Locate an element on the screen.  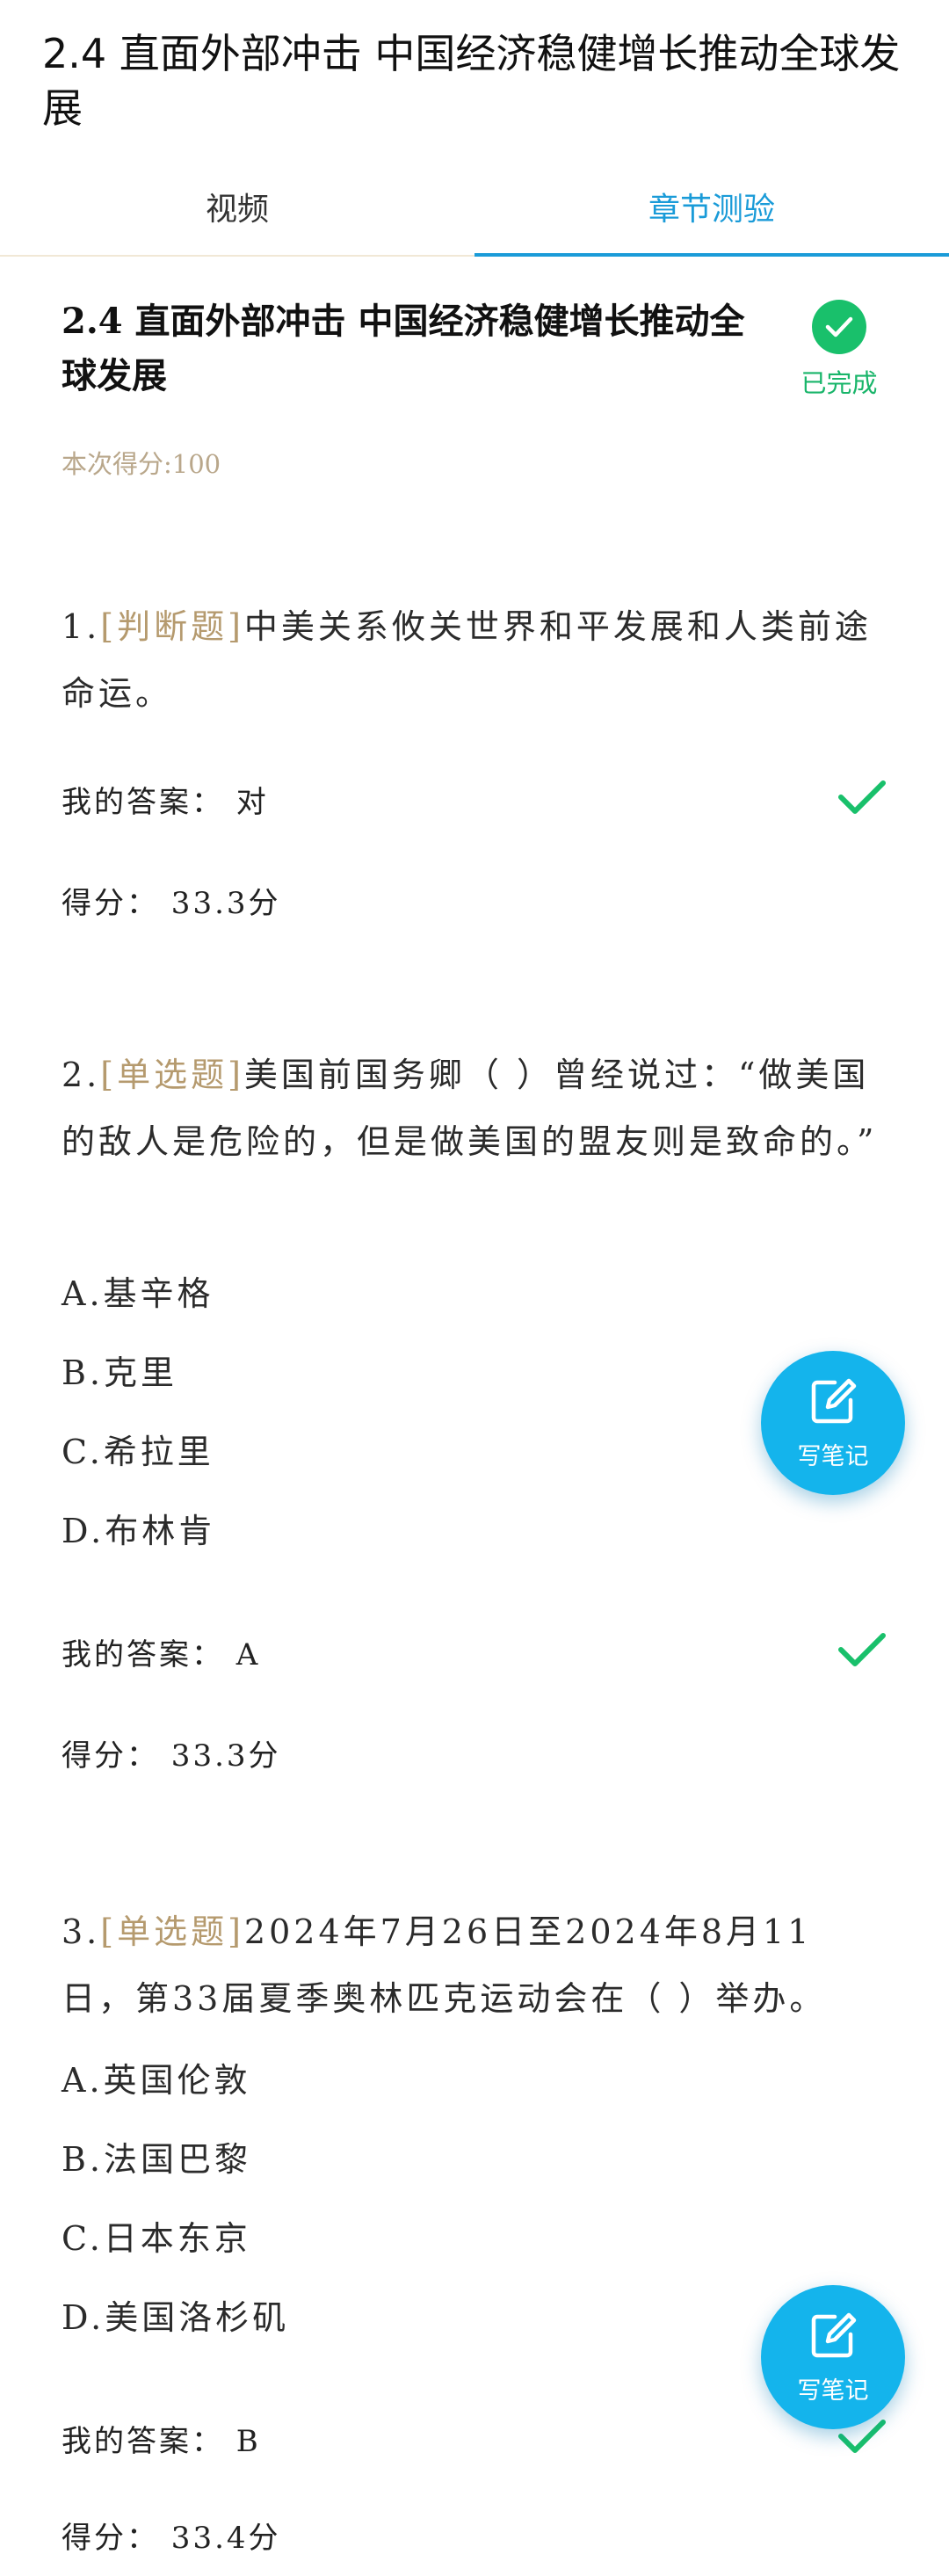
question-score: 得分： 33.4分 is located at coordinates (172, 2538).